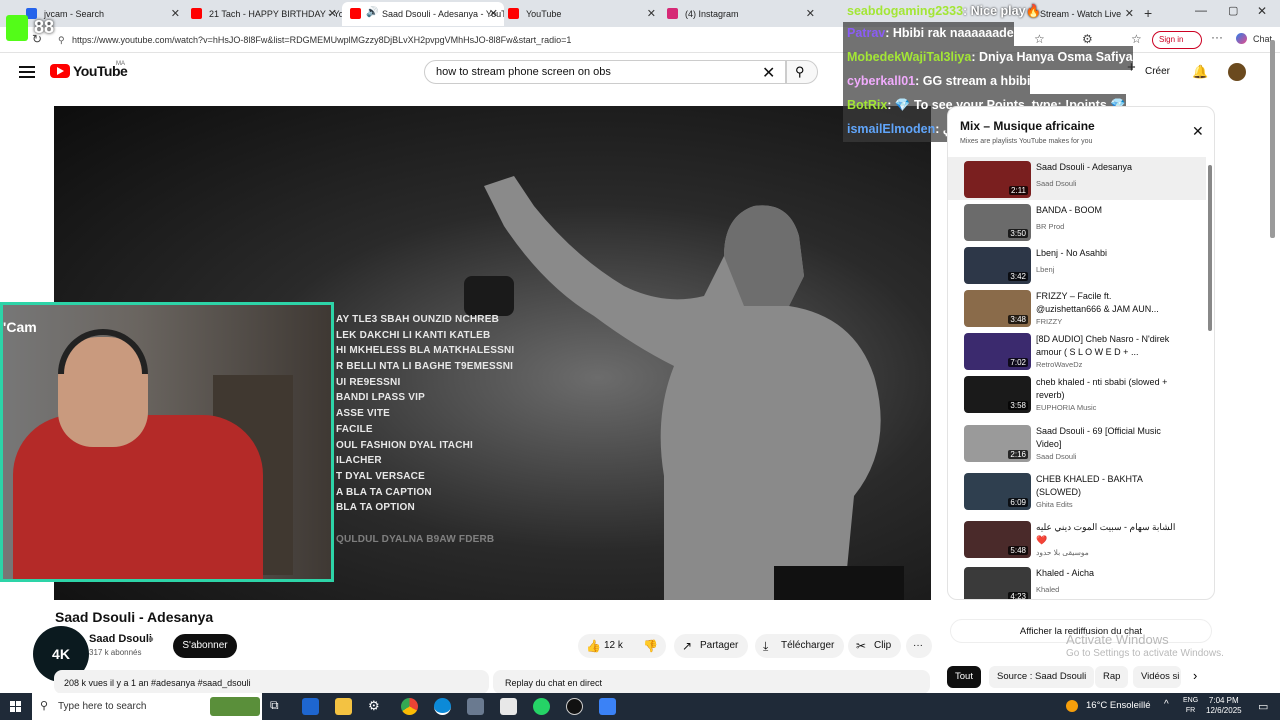 The width and height of the screenshot is (1280, 720). What do you see at coordinates (1190, 706) in the screenshot?
I see `language-indicator: ENG FR` at bounding box center [1190, 706].